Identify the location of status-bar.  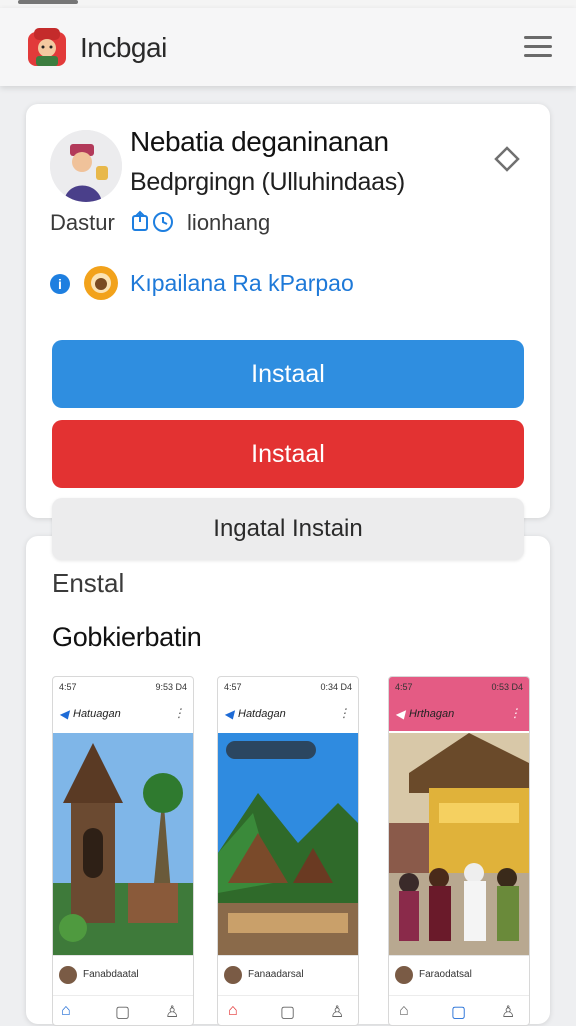
(288, 6).